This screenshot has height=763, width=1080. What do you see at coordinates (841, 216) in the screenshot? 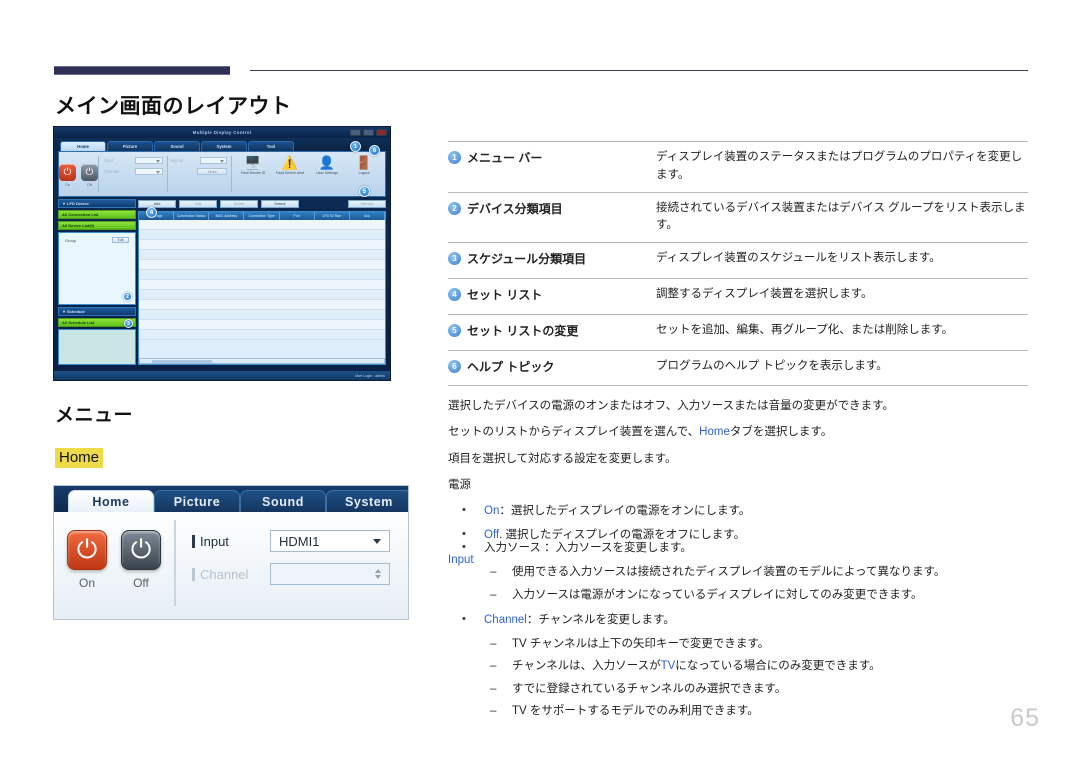
I see `legend-description: 接続されているデバイス装置またはデバイス グループをリスト表示します。` at bounding box center [841, 216].